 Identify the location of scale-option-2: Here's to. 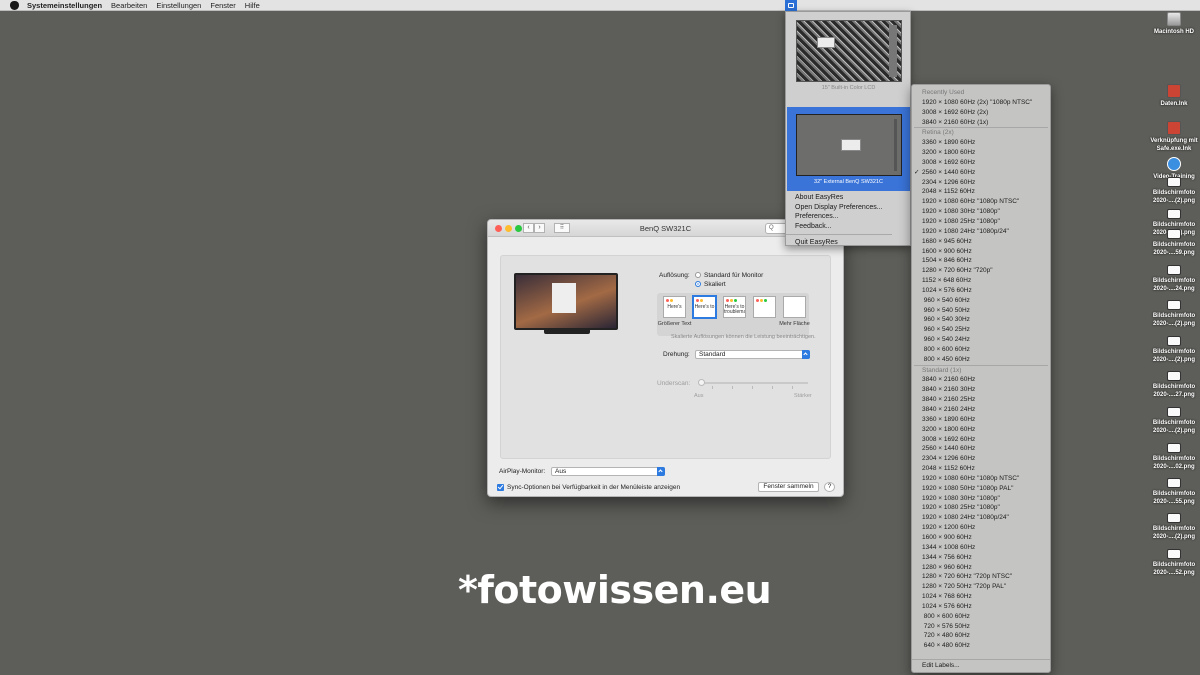
(704, 307).